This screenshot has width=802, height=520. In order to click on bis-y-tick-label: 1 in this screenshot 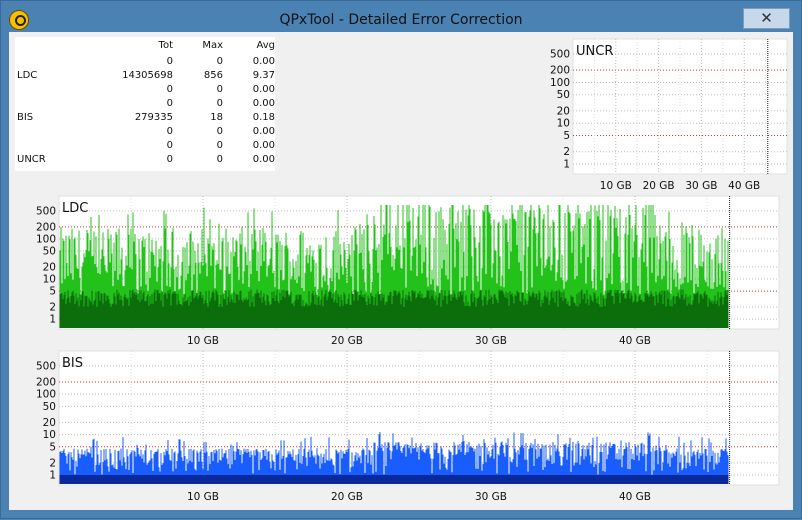, I will do `click(52, 476)`.